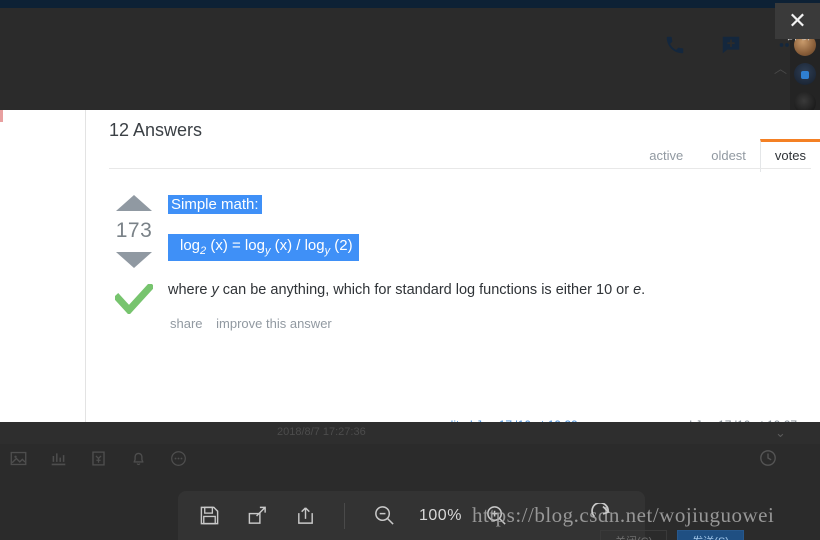 The image size is (820, 540). Describe the element at coordinates (780, 68) in the screenshot. I see `collapse-caret-icon: ︿` at that location.